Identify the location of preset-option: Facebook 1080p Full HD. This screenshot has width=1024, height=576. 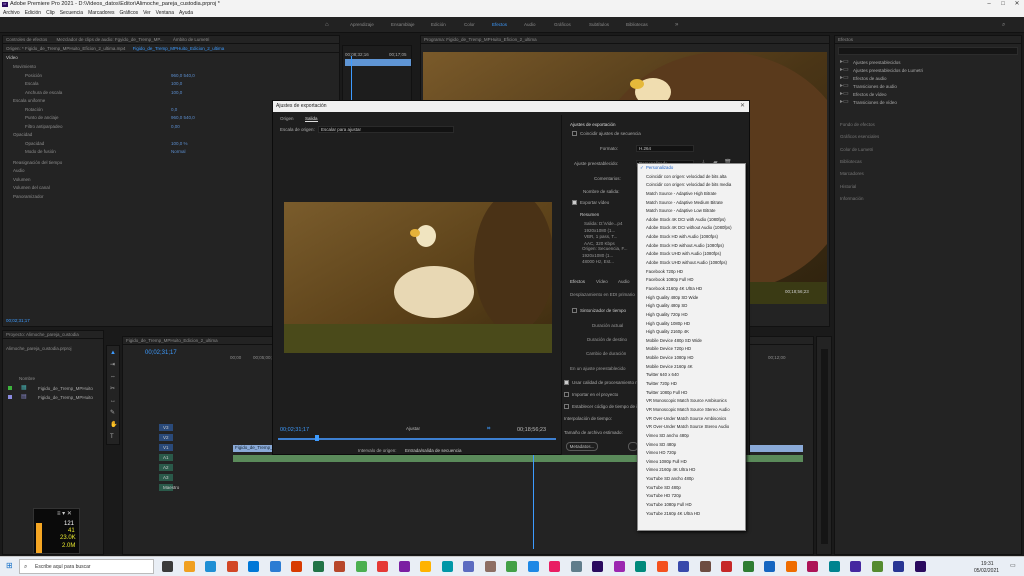
(691, 280).